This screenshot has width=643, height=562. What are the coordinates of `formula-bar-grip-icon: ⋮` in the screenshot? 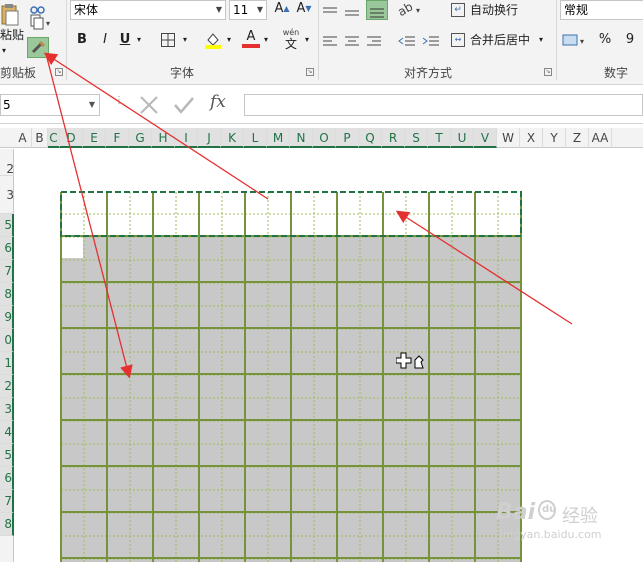 It's located at (119, 103).